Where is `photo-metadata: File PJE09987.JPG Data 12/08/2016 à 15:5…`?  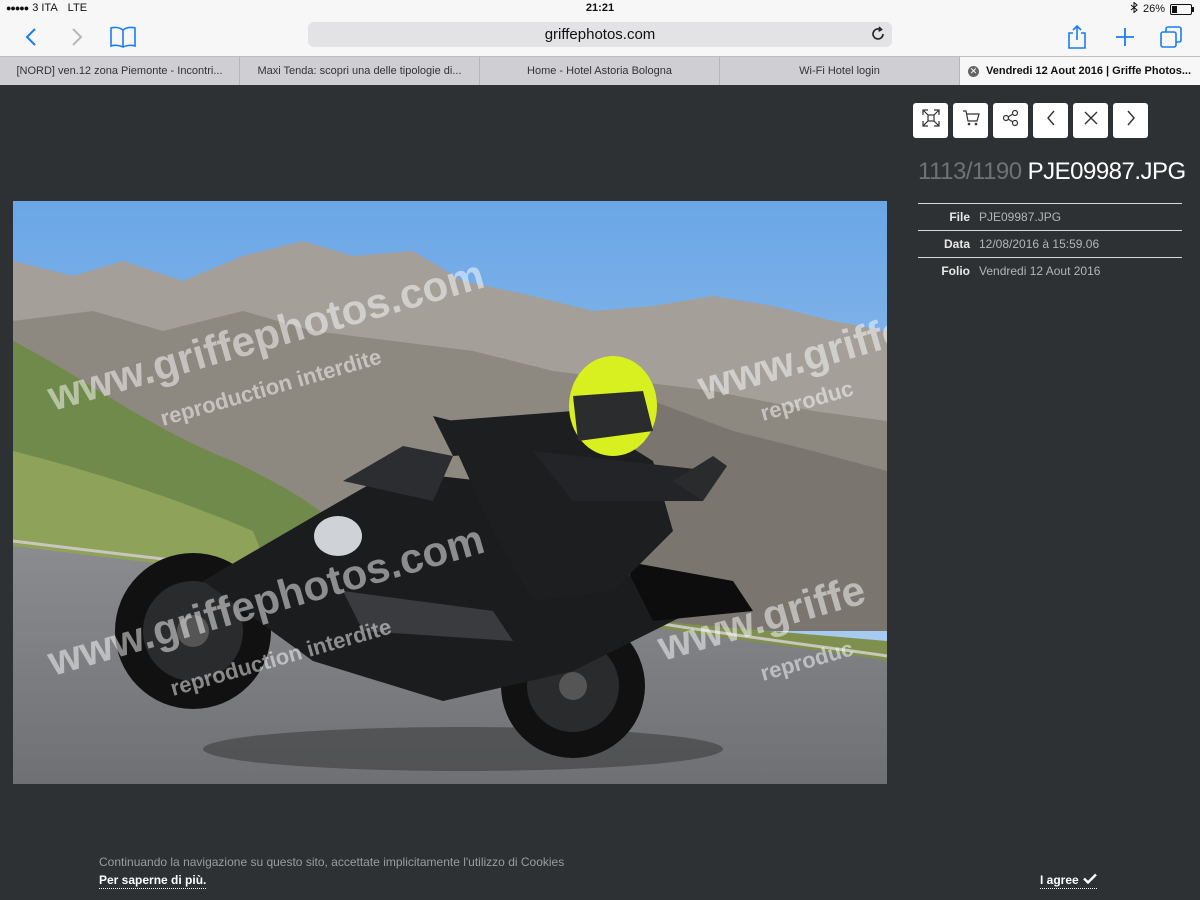 photo-metadata: File PJE09987.JPG Data 12/08/2016 à 15:5… is located at coordinates (1050, 243).